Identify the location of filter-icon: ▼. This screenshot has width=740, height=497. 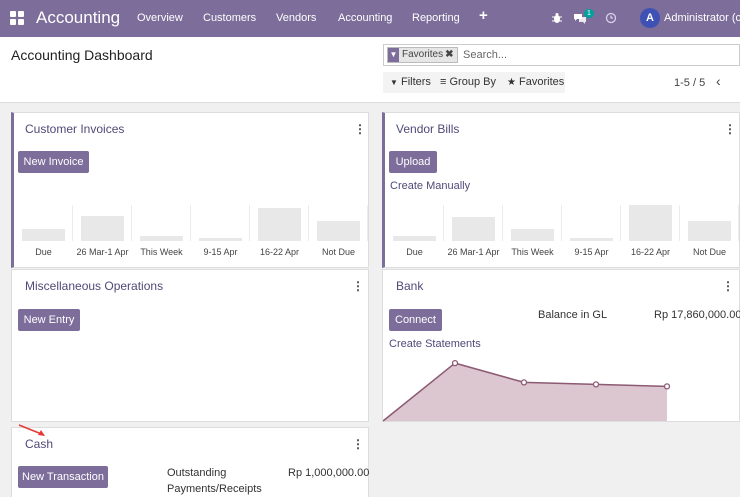
(393, 55).